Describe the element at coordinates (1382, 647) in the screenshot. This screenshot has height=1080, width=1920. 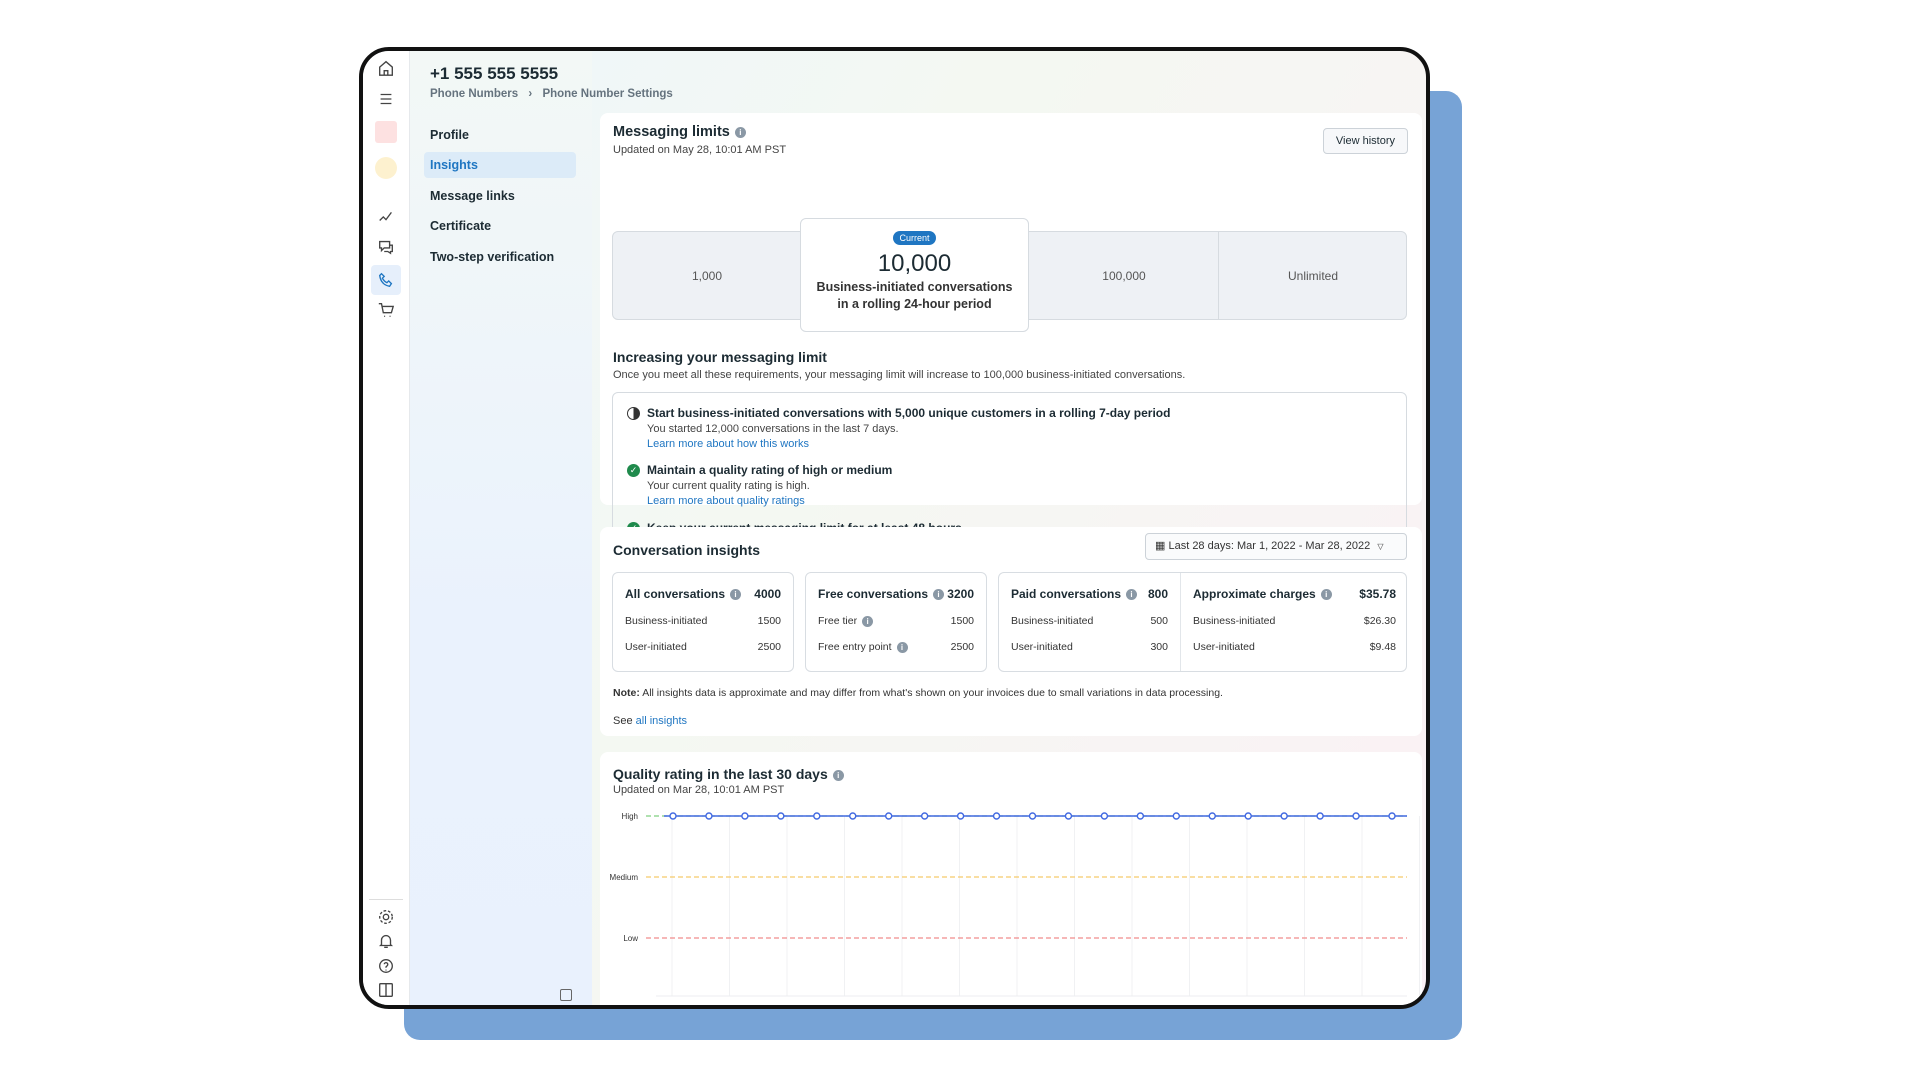
I see `row-value: $9.48` at that location.